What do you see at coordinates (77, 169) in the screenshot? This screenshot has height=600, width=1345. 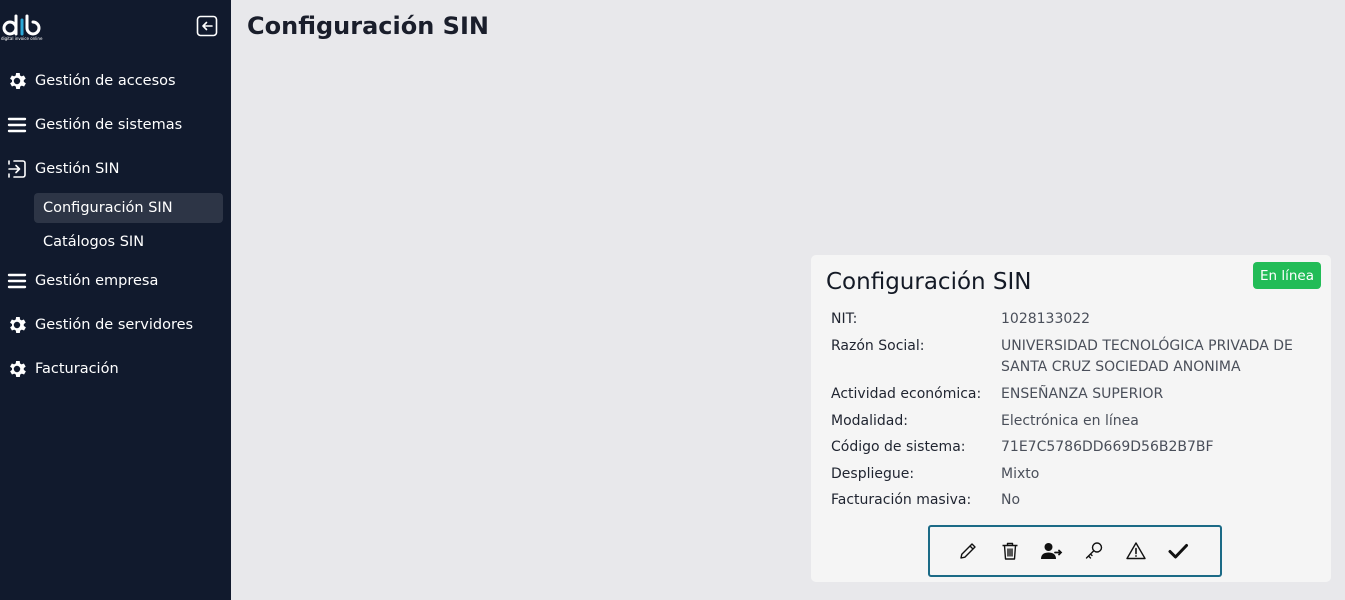 I see `sidebar-item-label: Gestión SIN` at bounding box center [77, 169].